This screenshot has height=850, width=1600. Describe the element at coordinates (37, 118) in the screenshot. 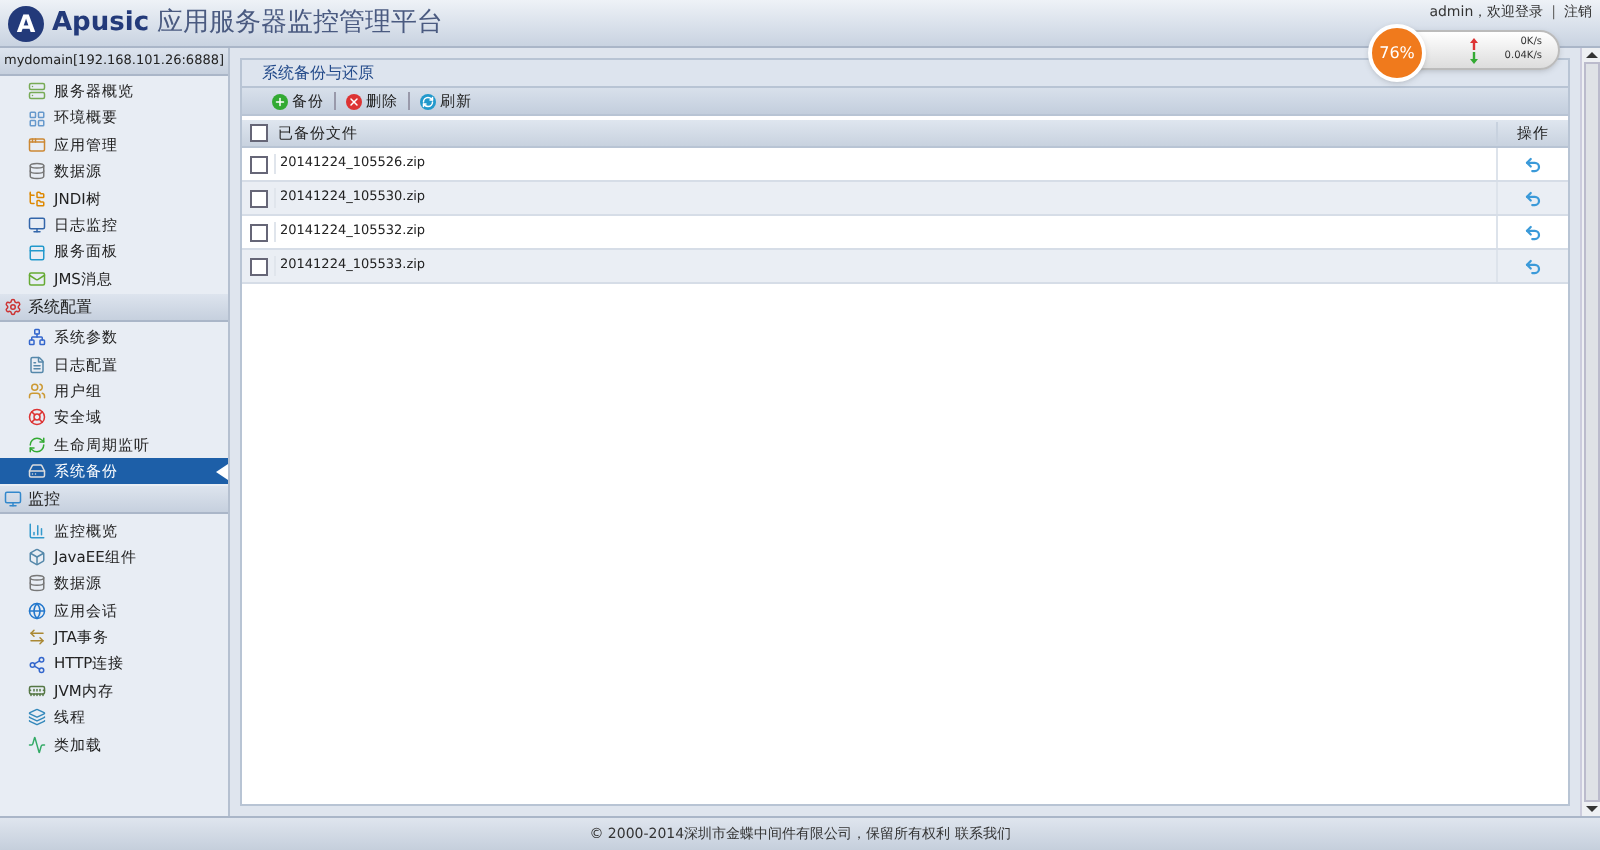

I see `grid-icon` at that location.